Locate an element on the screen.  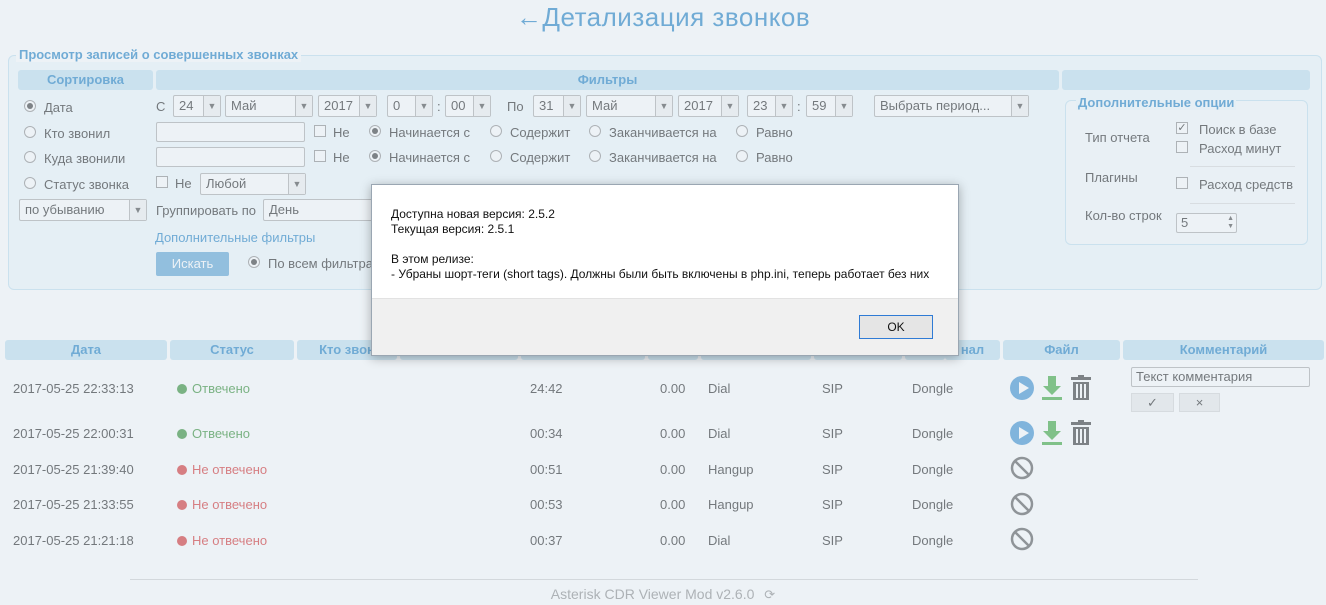
dialog-footer: OK is located at coordinates (665, 326).